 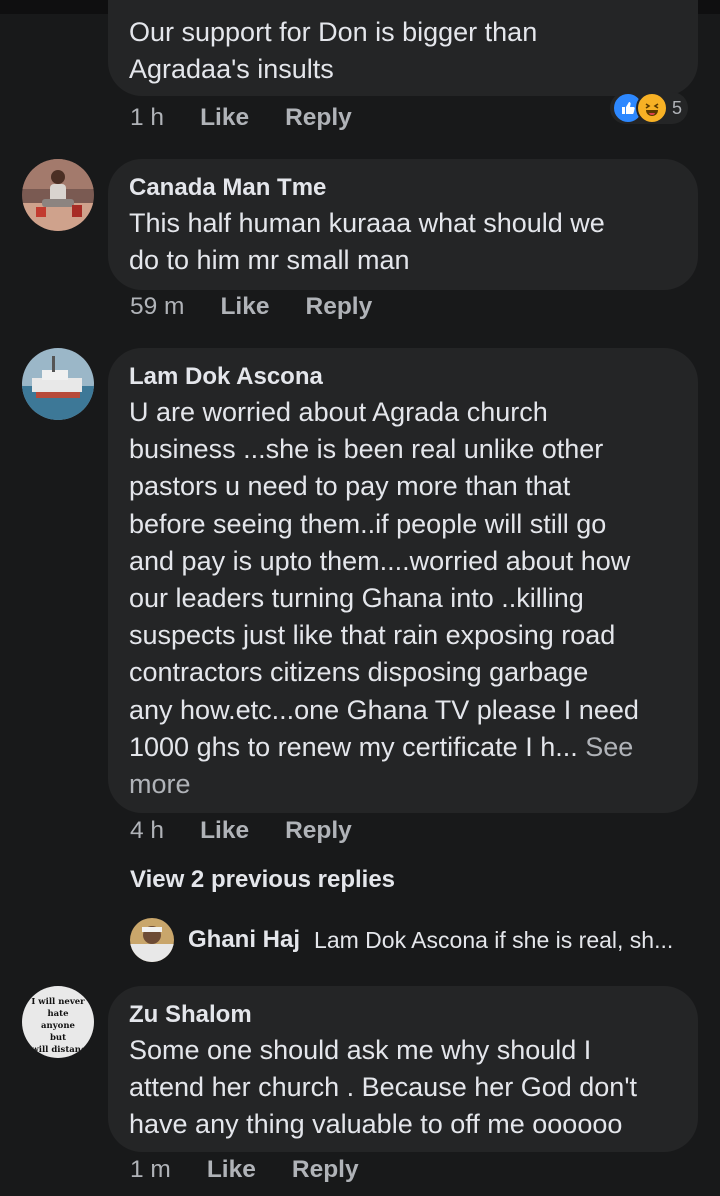 I want to click on avatar-canada-man-tme, so click(x=58, y=195).